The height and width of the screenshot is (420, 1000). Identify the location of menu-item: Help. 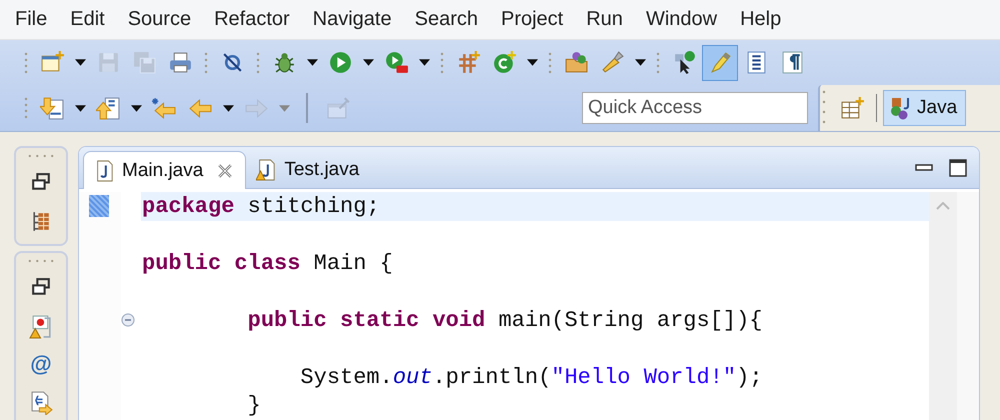
(761, 19).